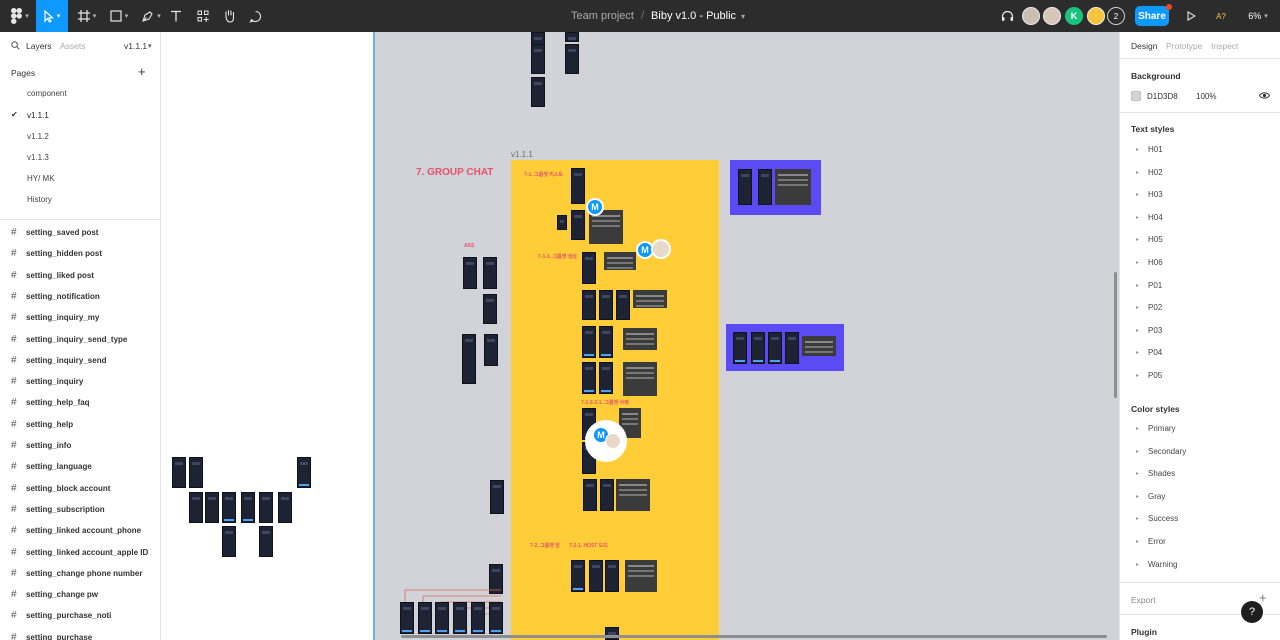  Describe the element at coordinates (754, 636) in the screenshot. I see `horizontal-scrollbar` at that location.